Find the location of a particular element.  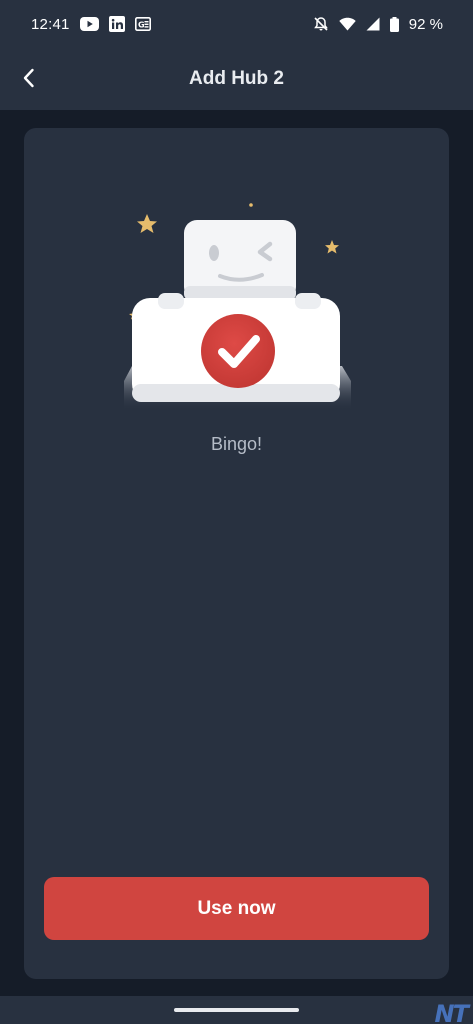

linkedin-icon is located at coordinates (116, 24).